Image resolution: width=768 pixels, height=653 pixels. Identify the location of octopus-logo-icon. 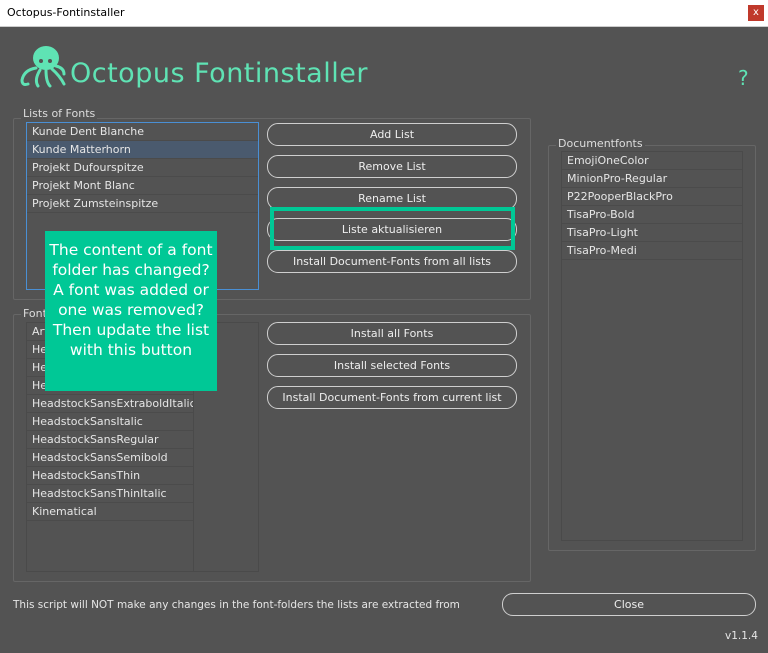
(43, 67).